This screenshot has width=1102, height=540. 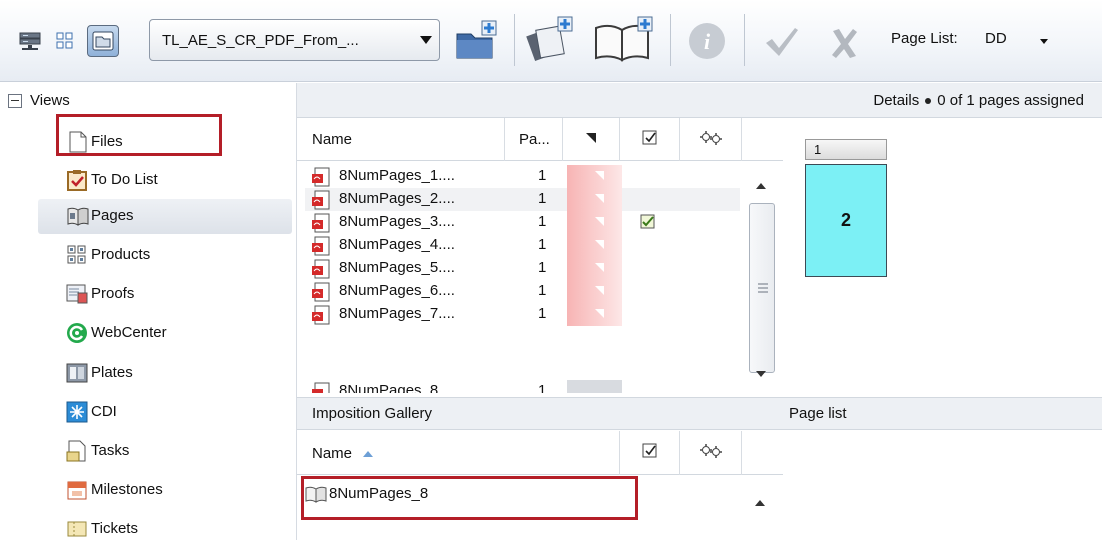 What do you see at coordinates (165, 412) in the screenshot?
I see `sidebar-item-cdi: CDI` at bounding box center [165, 412].